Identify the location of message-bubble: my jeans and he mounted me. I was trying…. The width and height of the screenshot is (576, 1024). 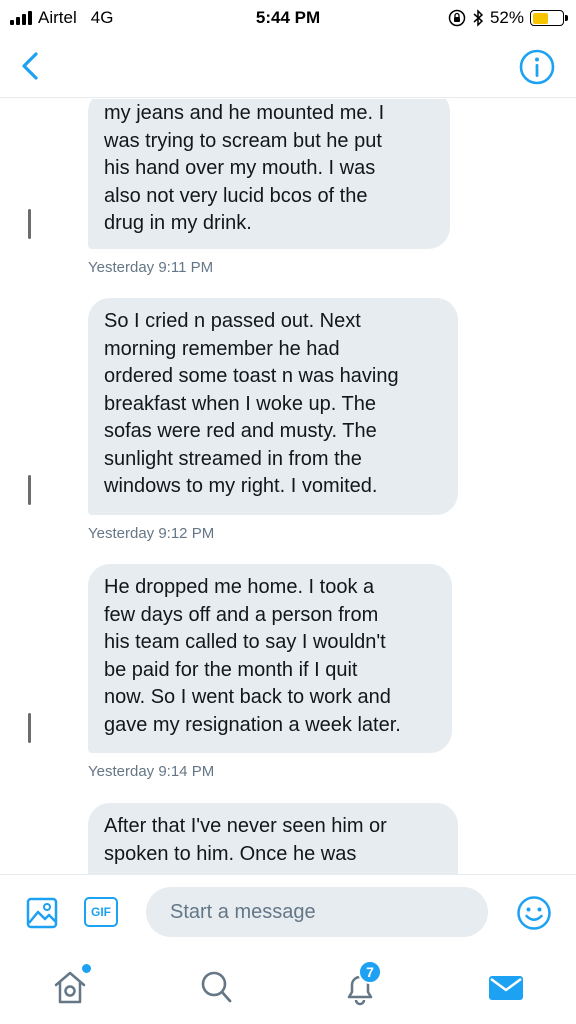
(269, 174).